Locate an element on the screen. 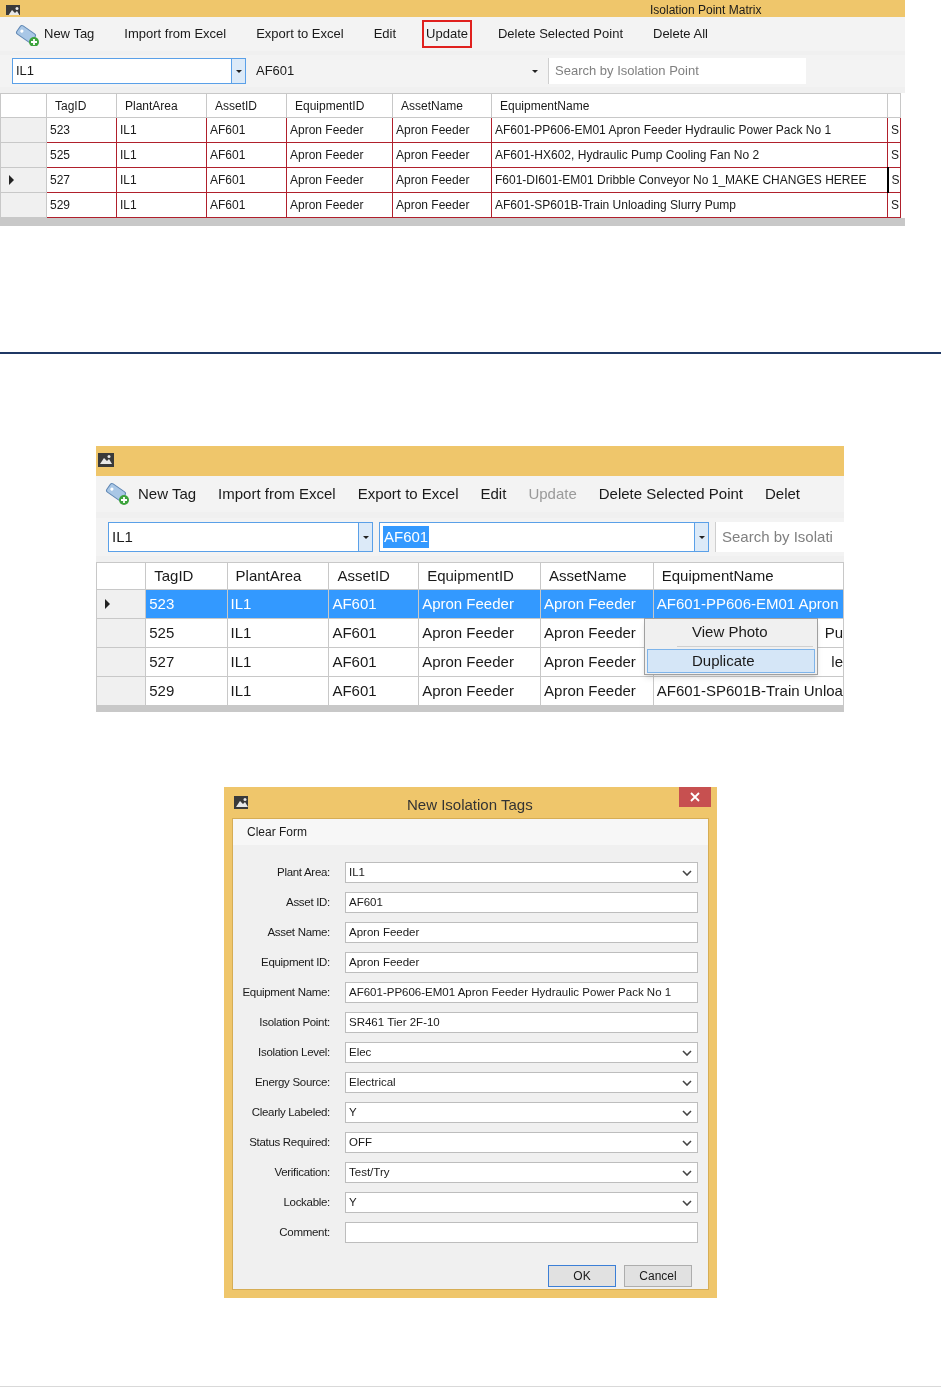 This screenshot has height=1390, width=941. search-field: Search by Isolati is located at coordinates (779, 537).